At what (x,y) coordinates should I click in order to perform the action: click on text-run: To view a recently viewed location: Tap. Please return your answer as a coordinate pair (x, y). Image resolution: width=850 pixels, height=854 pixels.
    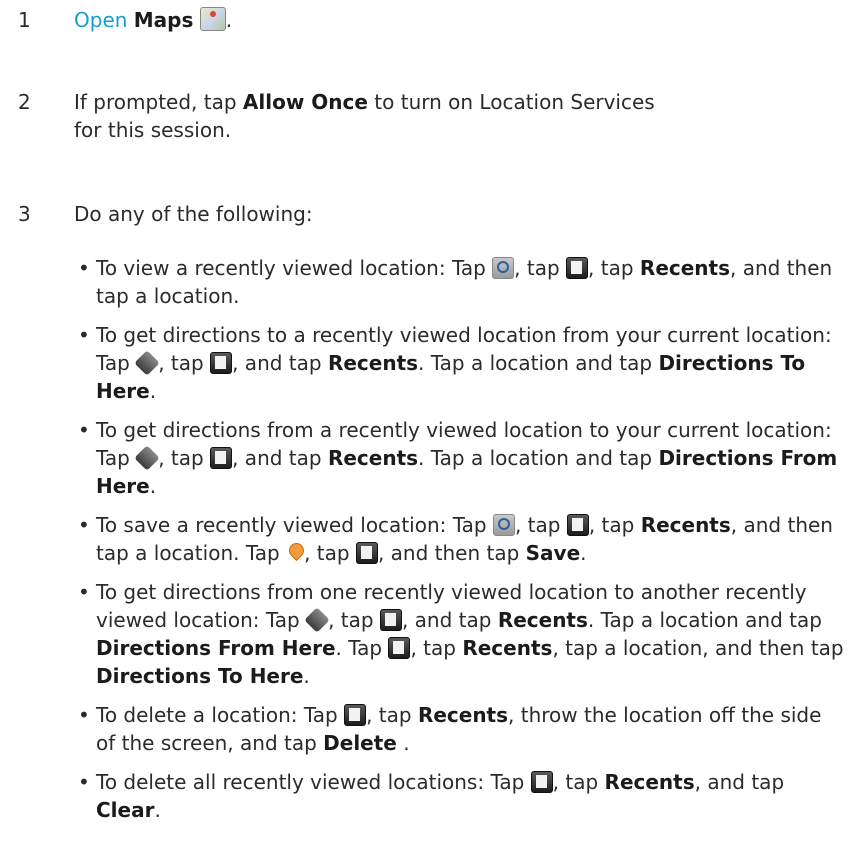
    Looking at the image, I should click on (294, 268).